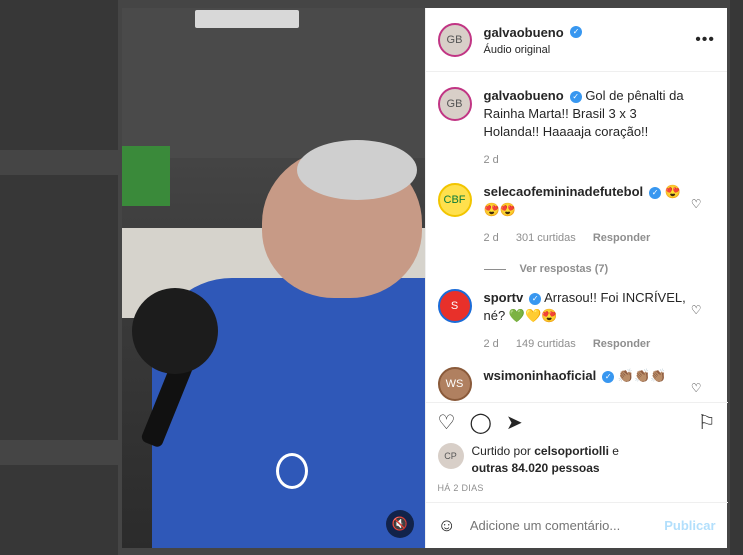 This screenshot has height=555, width=743. What do you see at coordinates (514, 422) in the screenshot?
I see `share-icon: ➤` at bounding box center [514, 422].